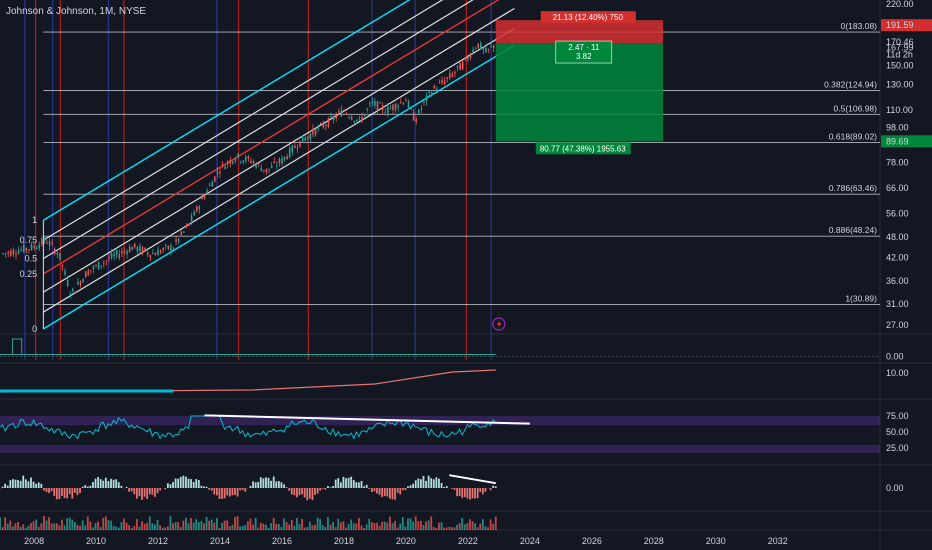  Describe the element at coordinates (861, 298) in the screenshot. I see `fib-label-6: 1(30.89)` at that location.